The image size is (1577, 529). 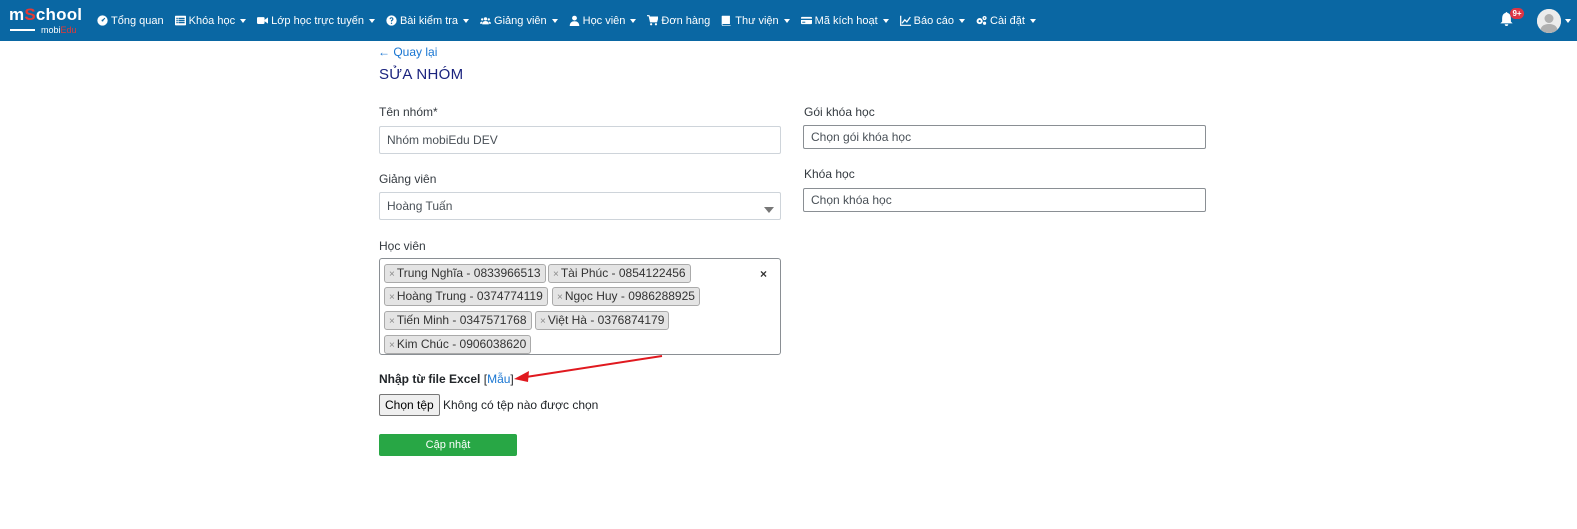 I want to click on nav-reports-label: Báo cáo, so click(x=934, y=20).